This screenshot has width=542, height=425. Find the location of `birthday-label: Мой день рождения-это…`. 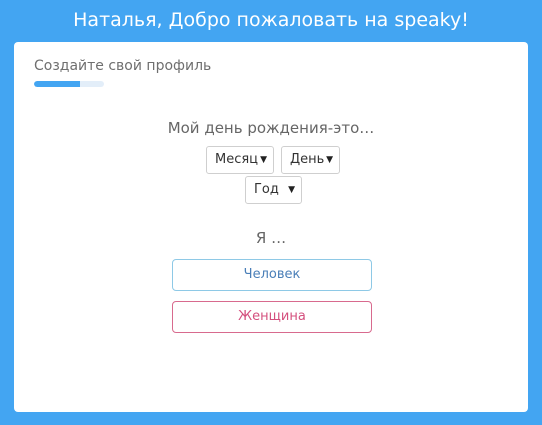

birthday-label: Мой день рождения-это… is located at coordinates (271, 128).